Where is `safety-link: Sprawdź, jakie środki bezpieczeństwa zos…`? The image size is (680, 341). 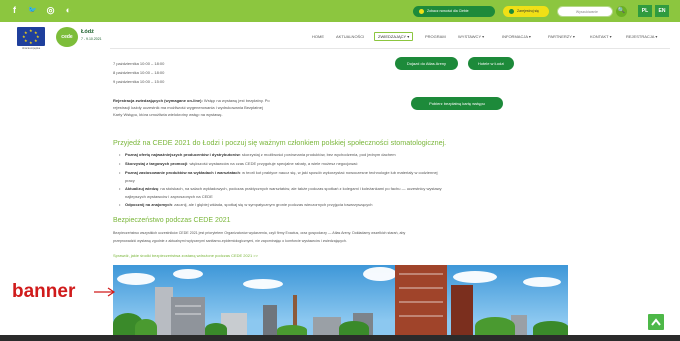 safety-link: Sprawdź, jakie środki bezpieczeństwa zos… is located at coordinates (185, 255).